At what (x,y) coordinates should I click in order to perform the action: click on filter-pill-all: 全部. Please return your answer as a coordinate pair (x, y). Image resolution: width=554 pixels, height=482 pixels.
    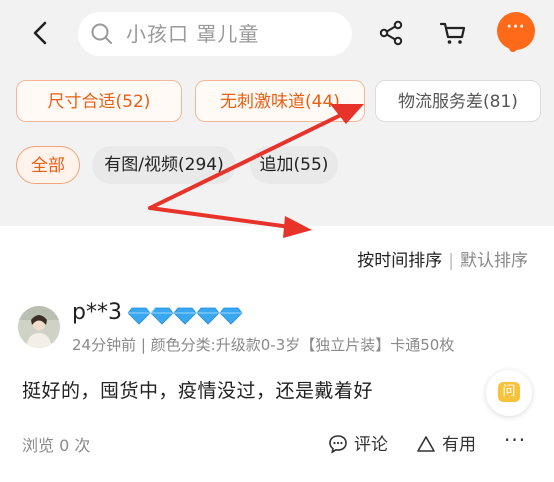
    Looking at the image, I should click on (48, 165).